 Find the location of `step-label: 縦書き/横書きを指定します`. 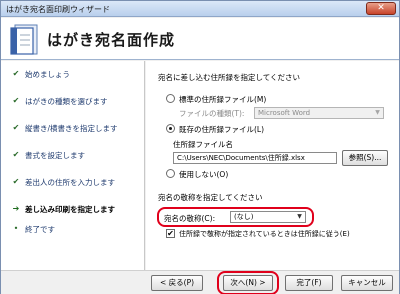

step-label: 縦書き/横書きを指定します is located at coordinates (71, 128).